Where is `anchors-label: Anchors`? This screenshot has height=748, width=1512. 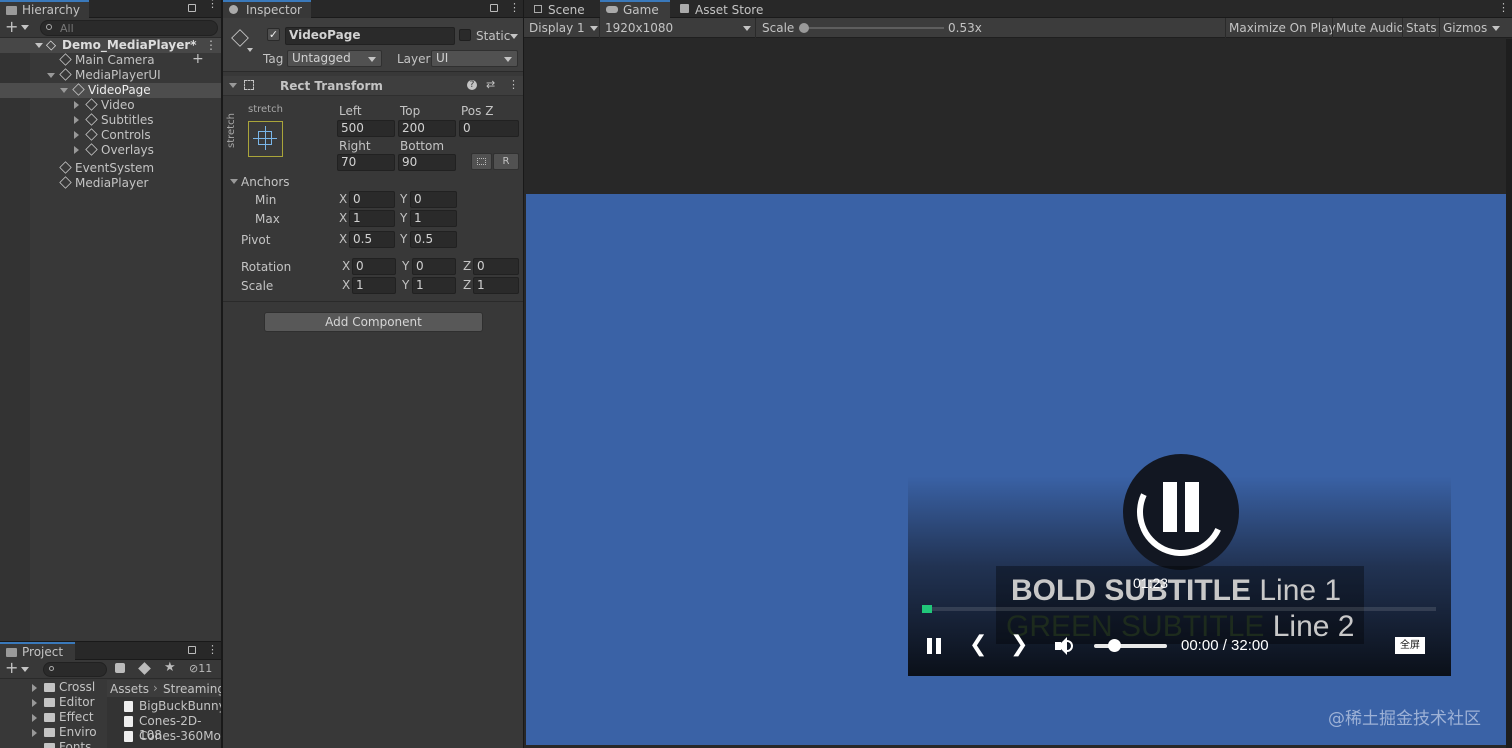 anchors-label: Anchors is located at coordinates (265, 182).